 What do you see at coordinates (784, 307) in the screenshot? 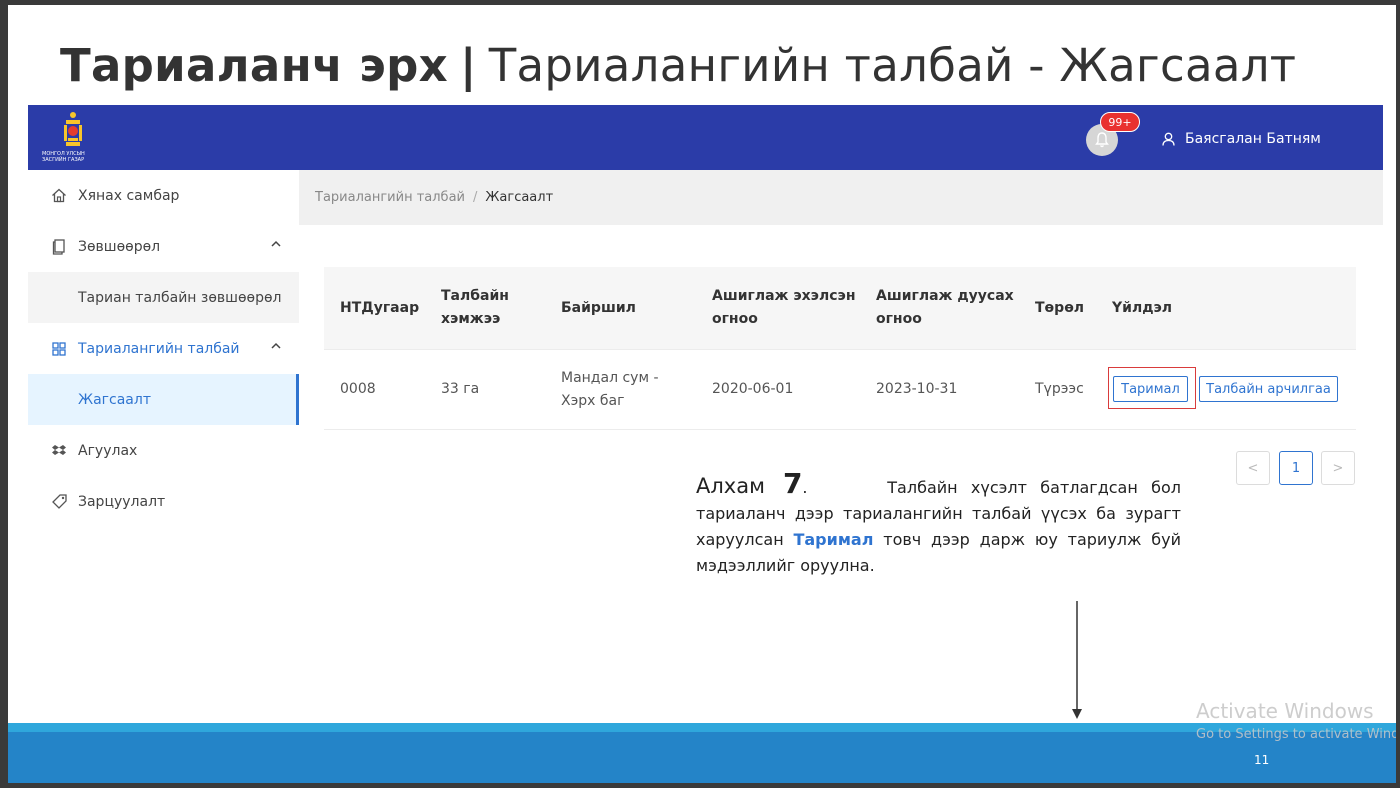
I see `table-header-cell: Ашиглаж эхэлсэн огноо` at bounding box center [784, 307].